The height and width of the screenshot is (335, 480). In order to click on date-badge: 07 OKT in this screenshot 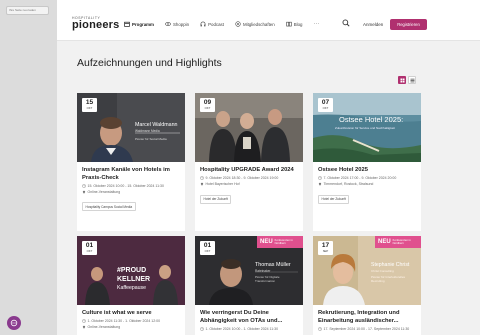, I will do `click(325, 105)`.